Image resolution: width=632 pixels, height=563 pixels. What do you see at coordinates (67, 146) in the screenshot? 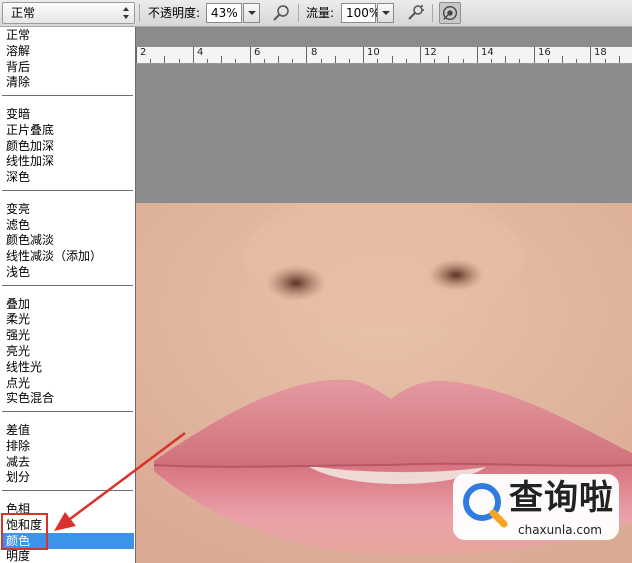
I see `blend-mode-option: 颜色加深` at bounding box center [67, 146].